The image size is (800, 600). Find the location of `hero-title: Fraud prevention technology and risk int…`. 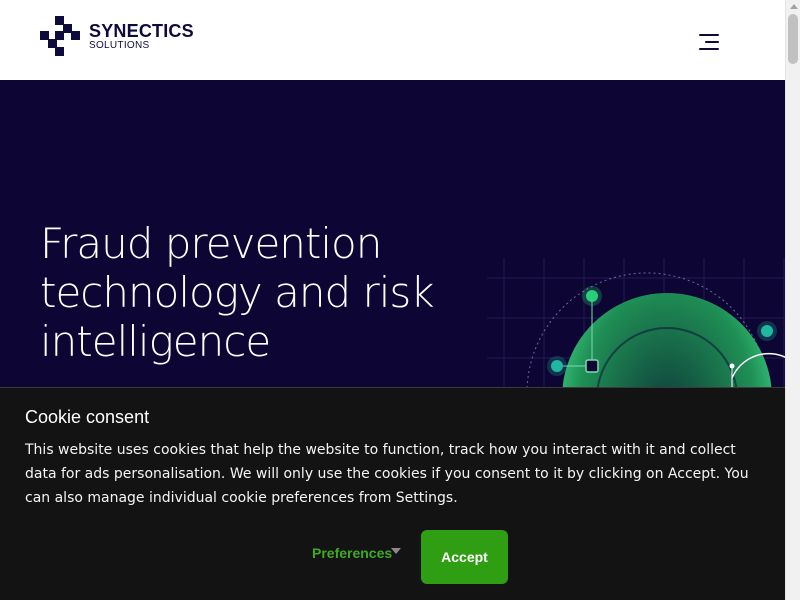

hero-title: Fraud prevention technology and risk int… is located at coordinates (237, 292).